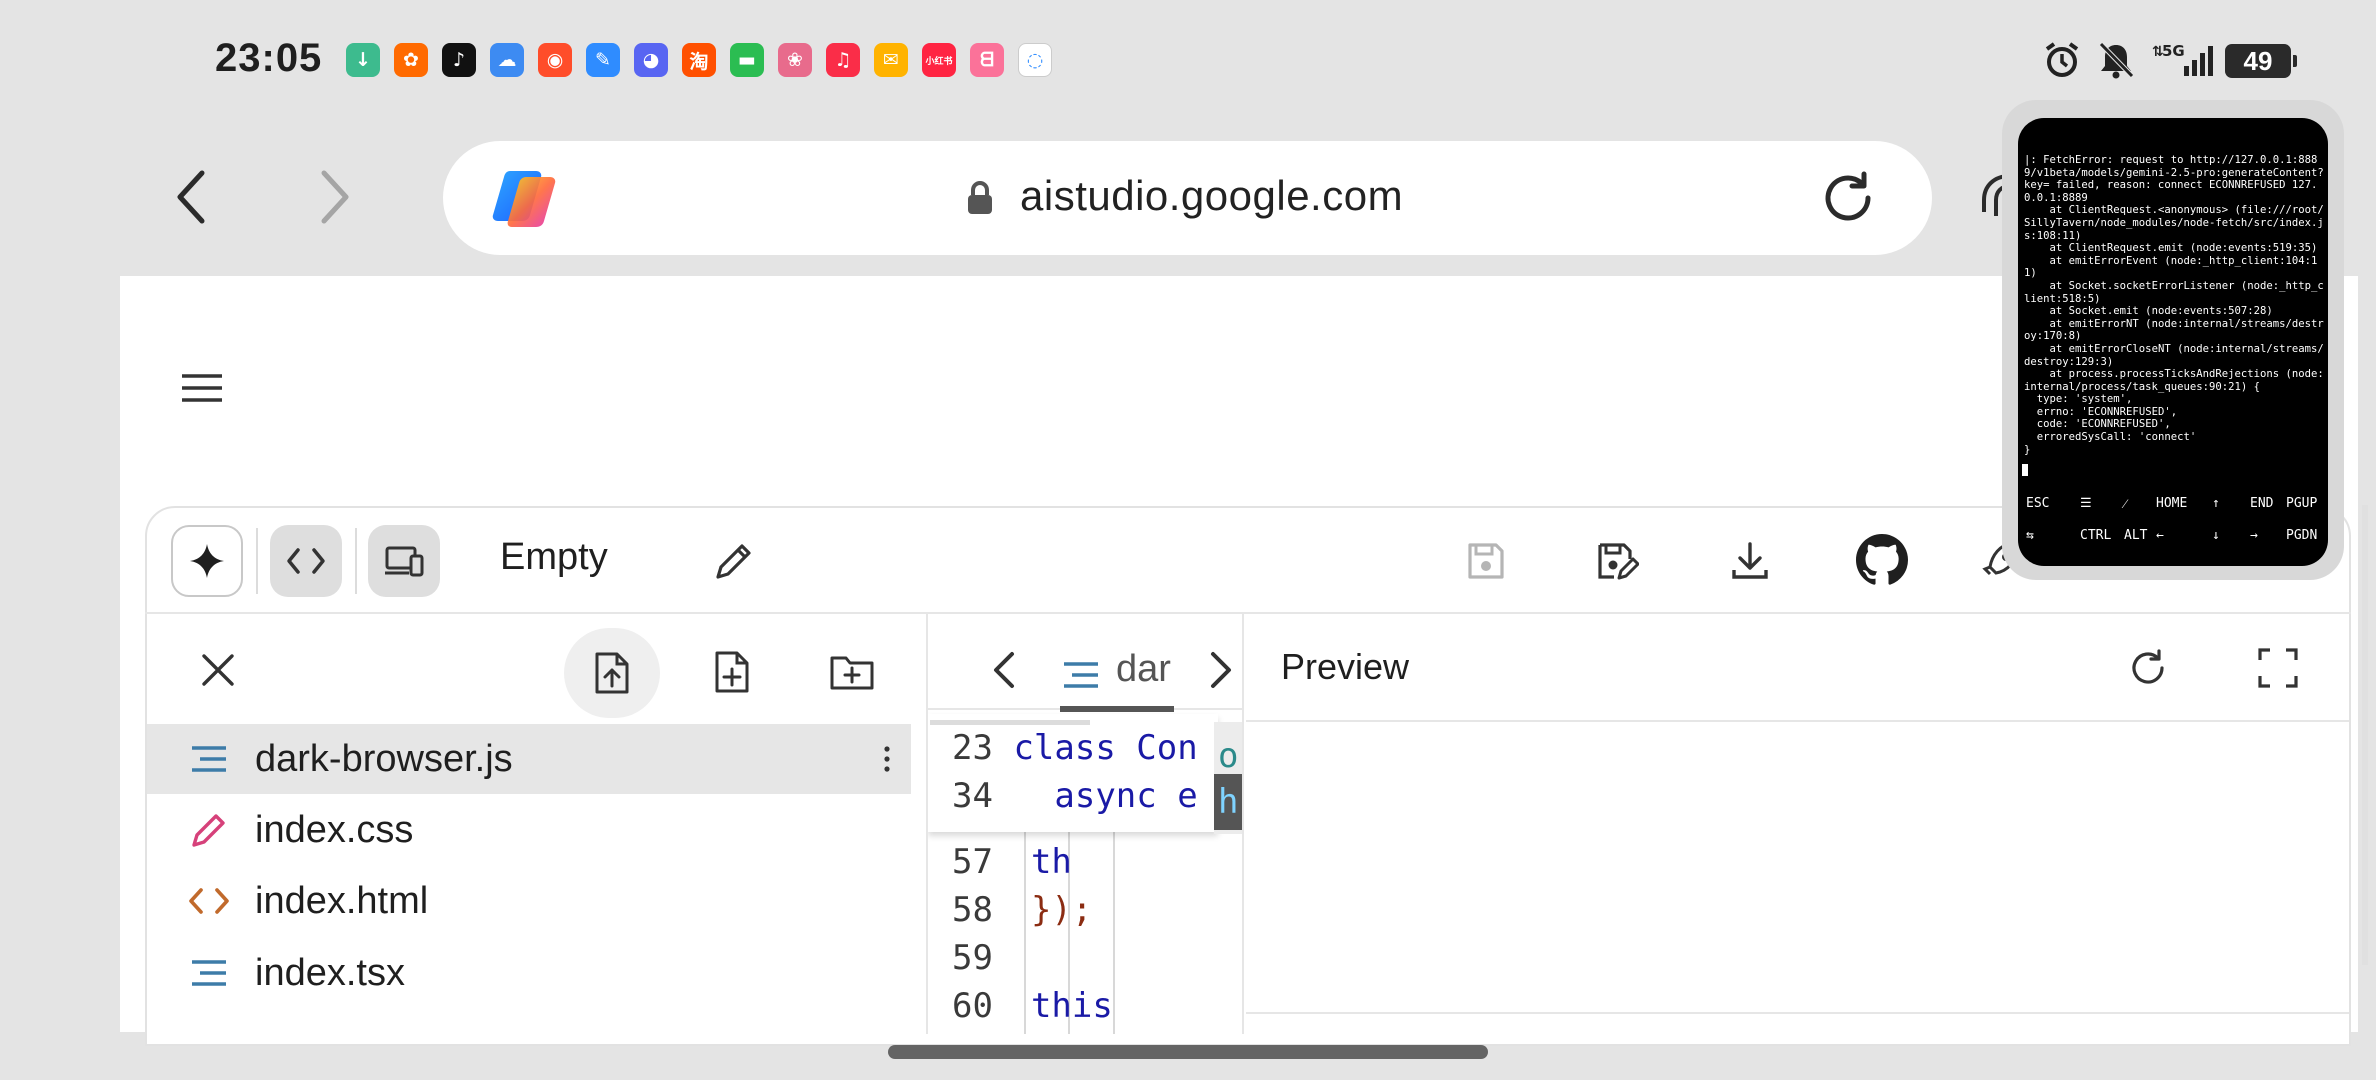  I want to click on app-icon: ◉, so click(555, 60).